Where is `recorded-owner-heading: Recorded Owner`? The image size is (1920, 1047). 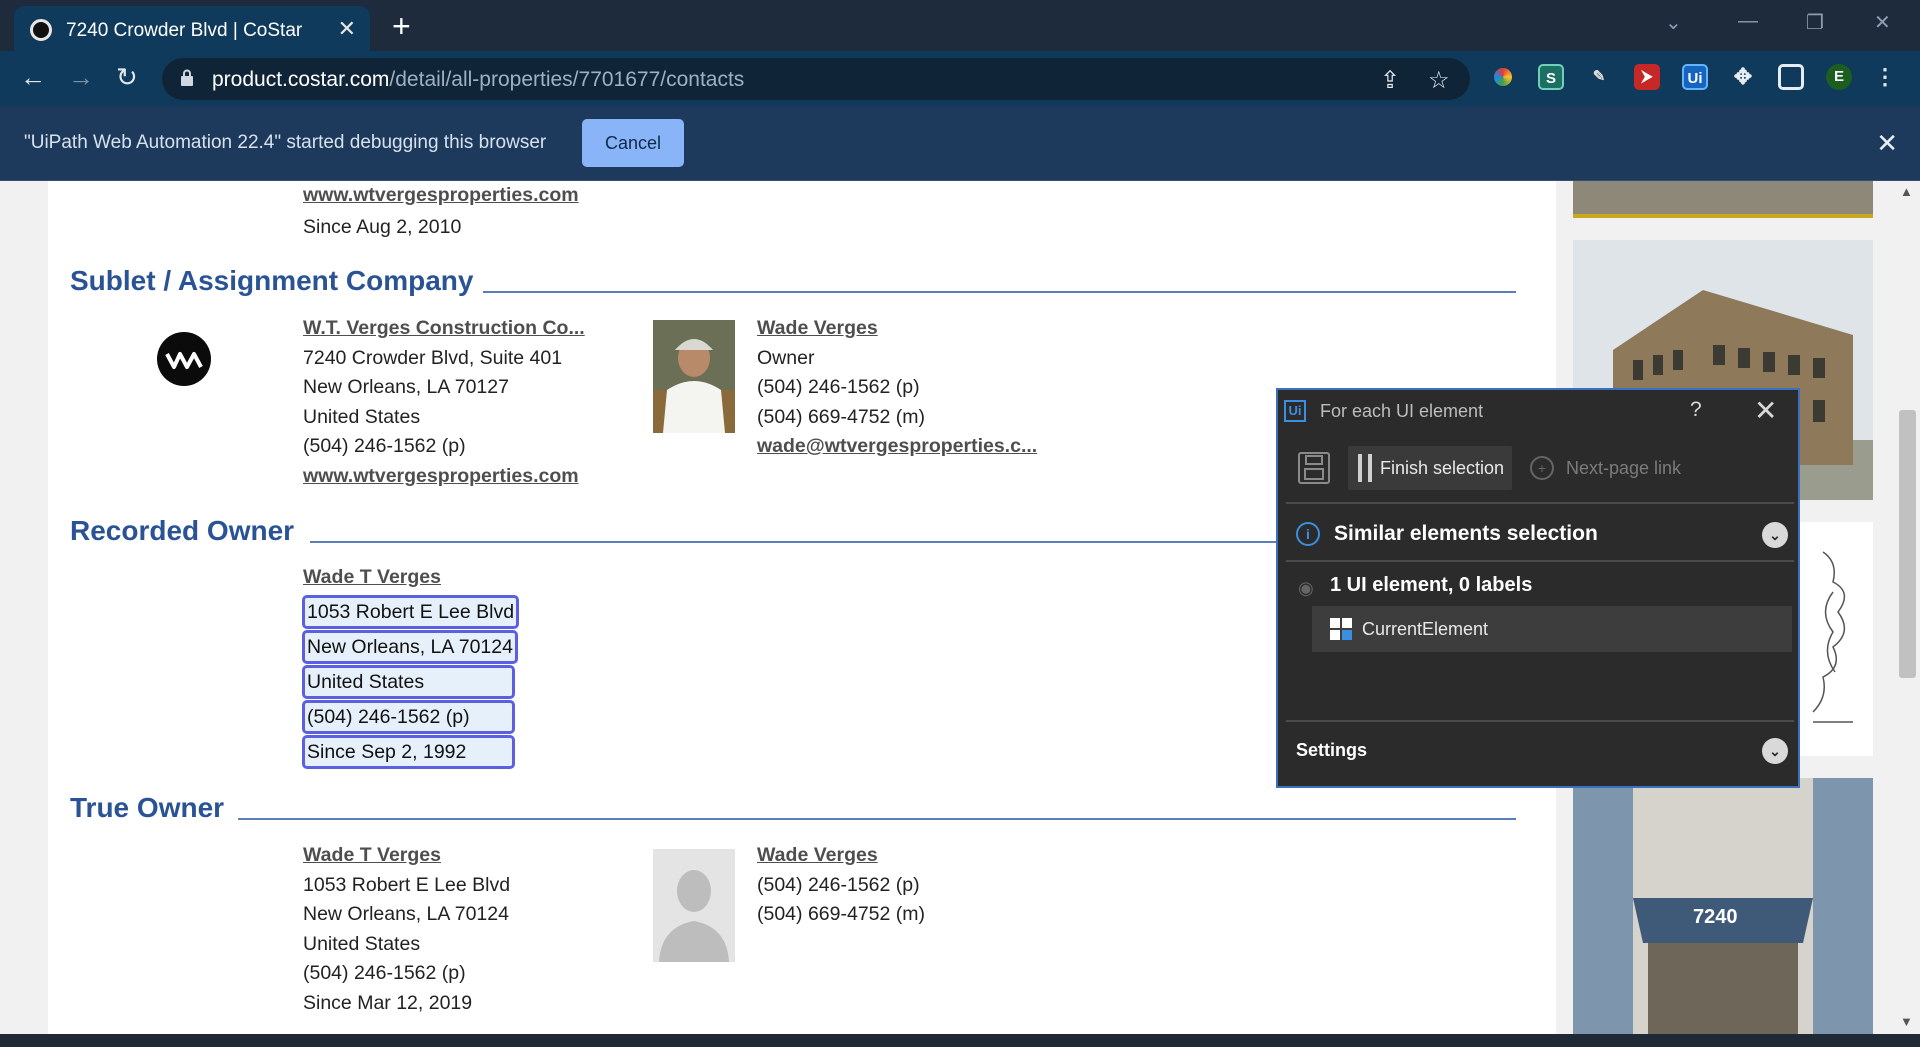
recorded-owner-heading: Recorded Owner is located at coordinates (187, 531).